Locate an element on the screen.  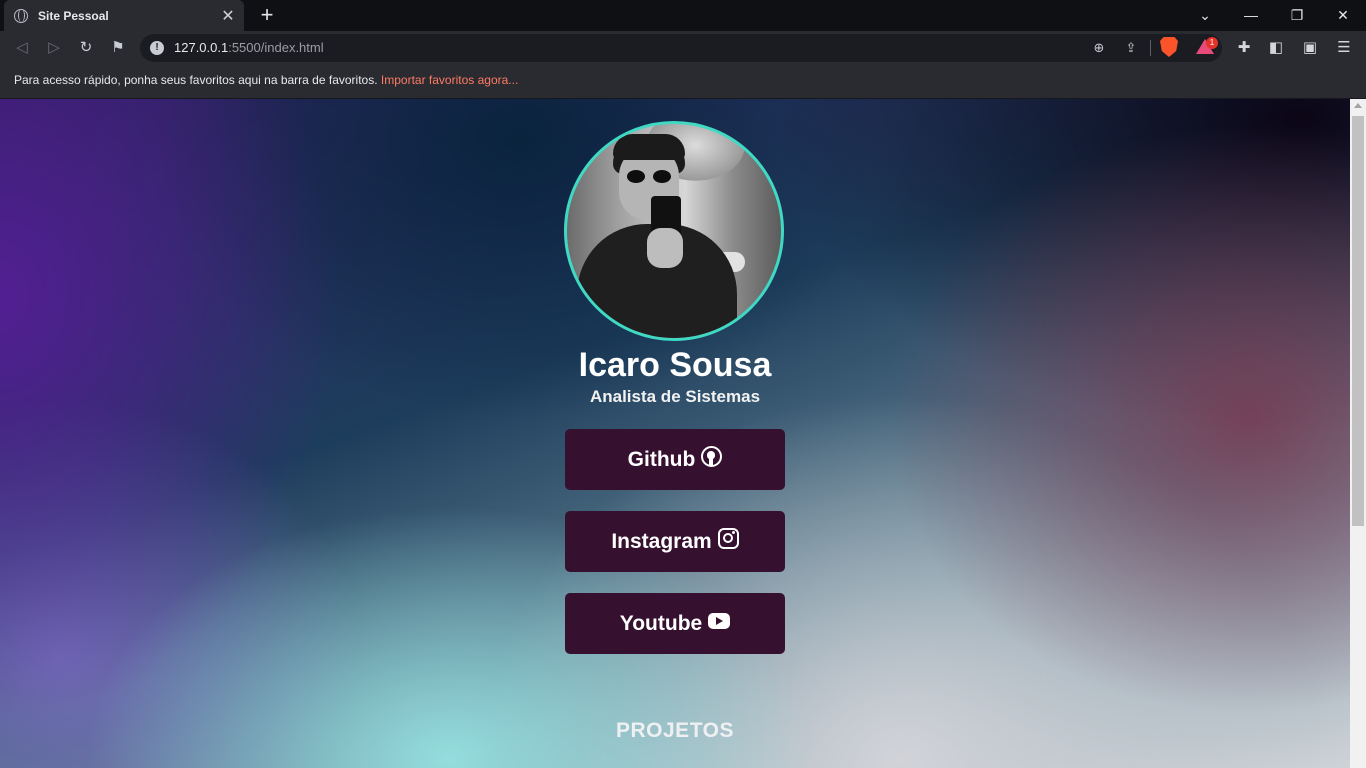
projects-heading: PROJETOS is located at coordinates (675, 730).